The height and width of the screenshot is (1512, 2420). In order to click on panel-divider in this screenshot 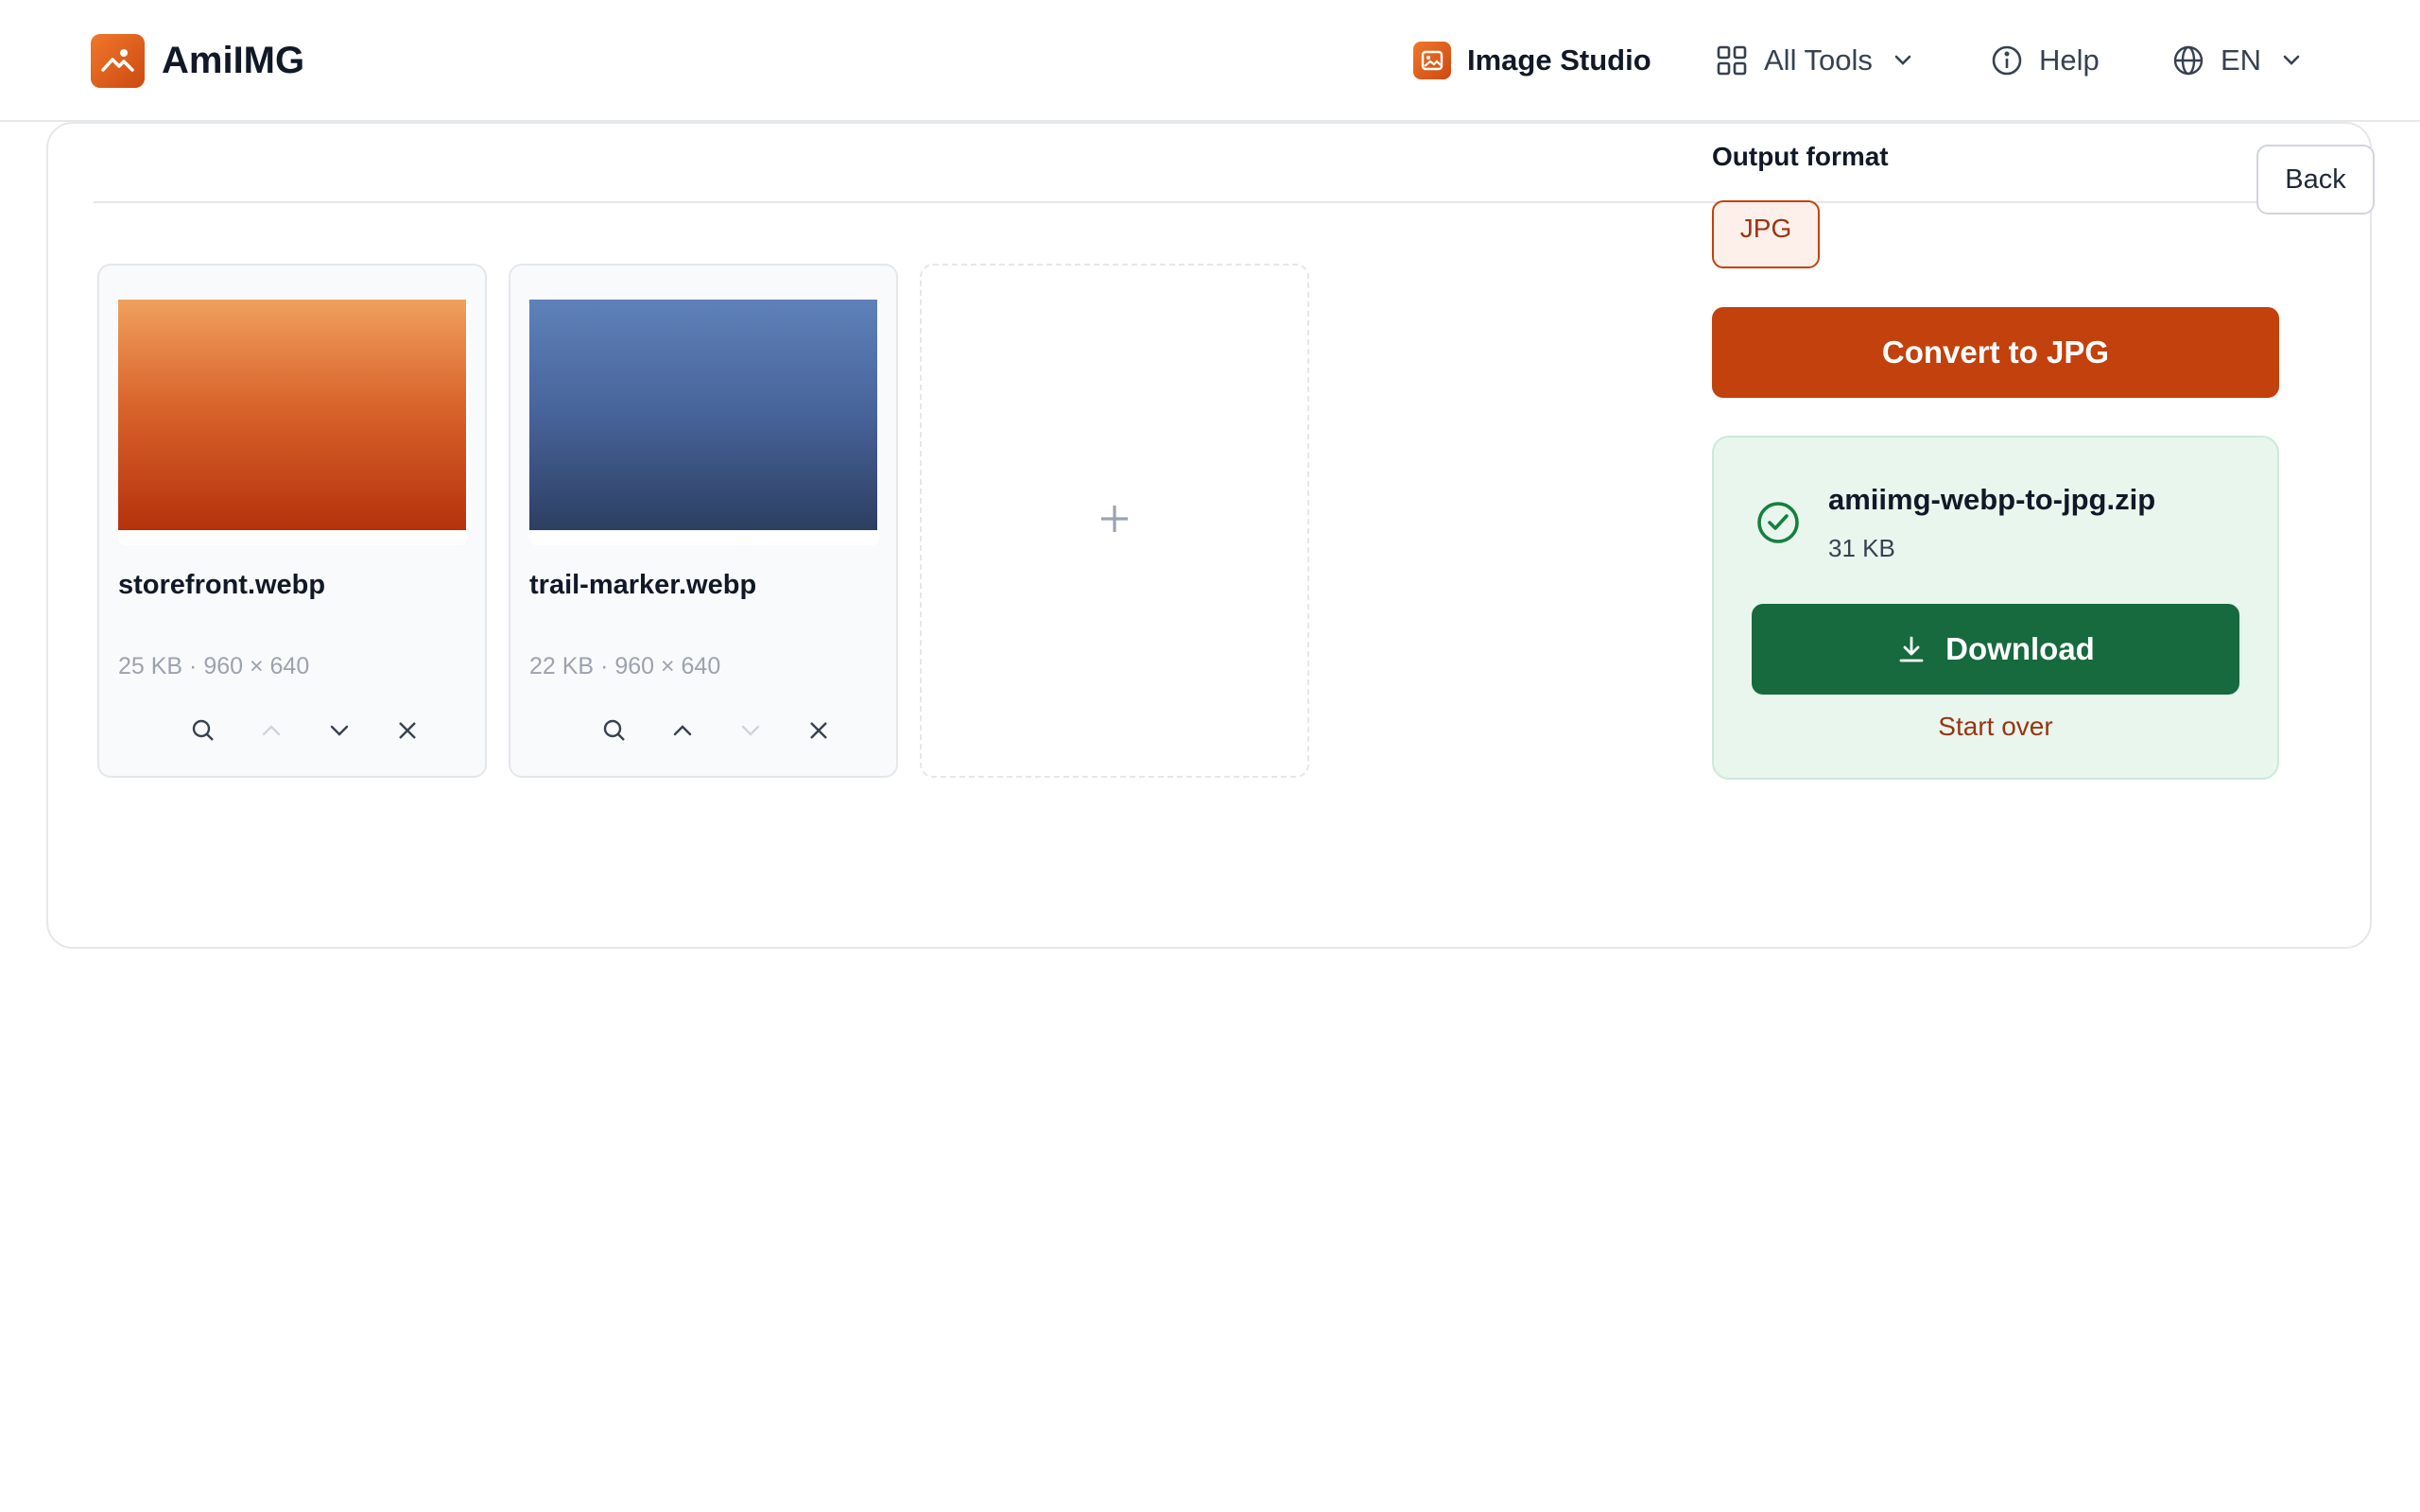, I will do `click(1198, 202)`.